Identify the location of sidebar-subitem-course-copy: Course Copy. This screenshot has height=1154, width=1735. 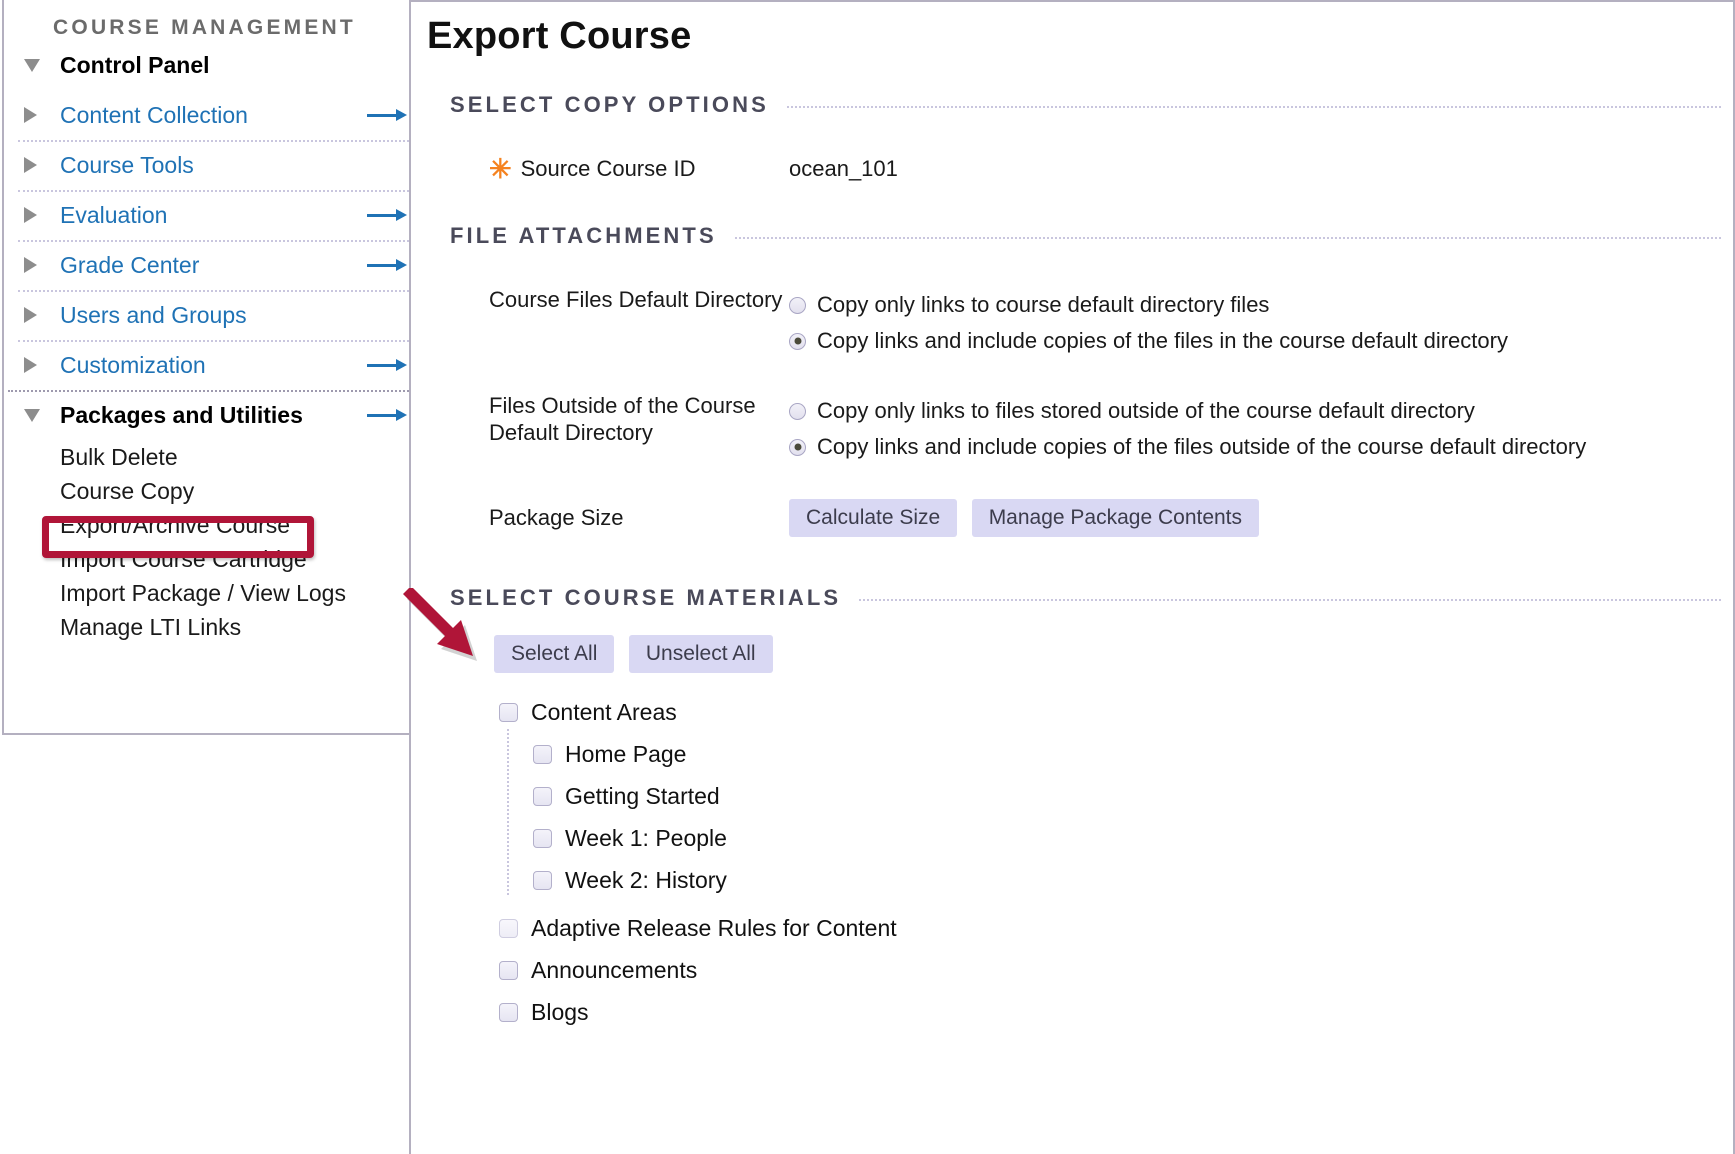
(217, 491).